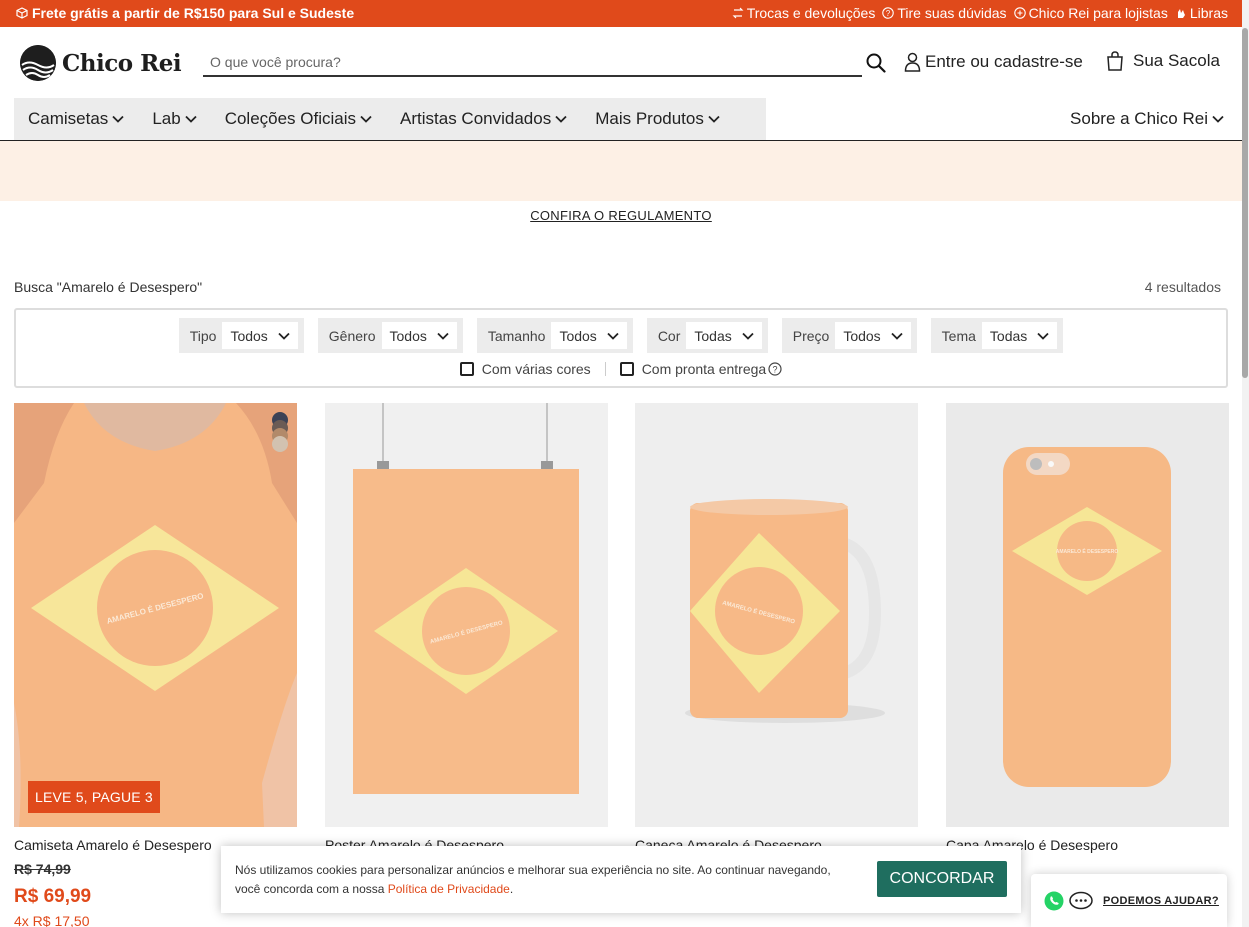  I want to click on account-link: Entre ou cadastre-se, so click(993, 62).